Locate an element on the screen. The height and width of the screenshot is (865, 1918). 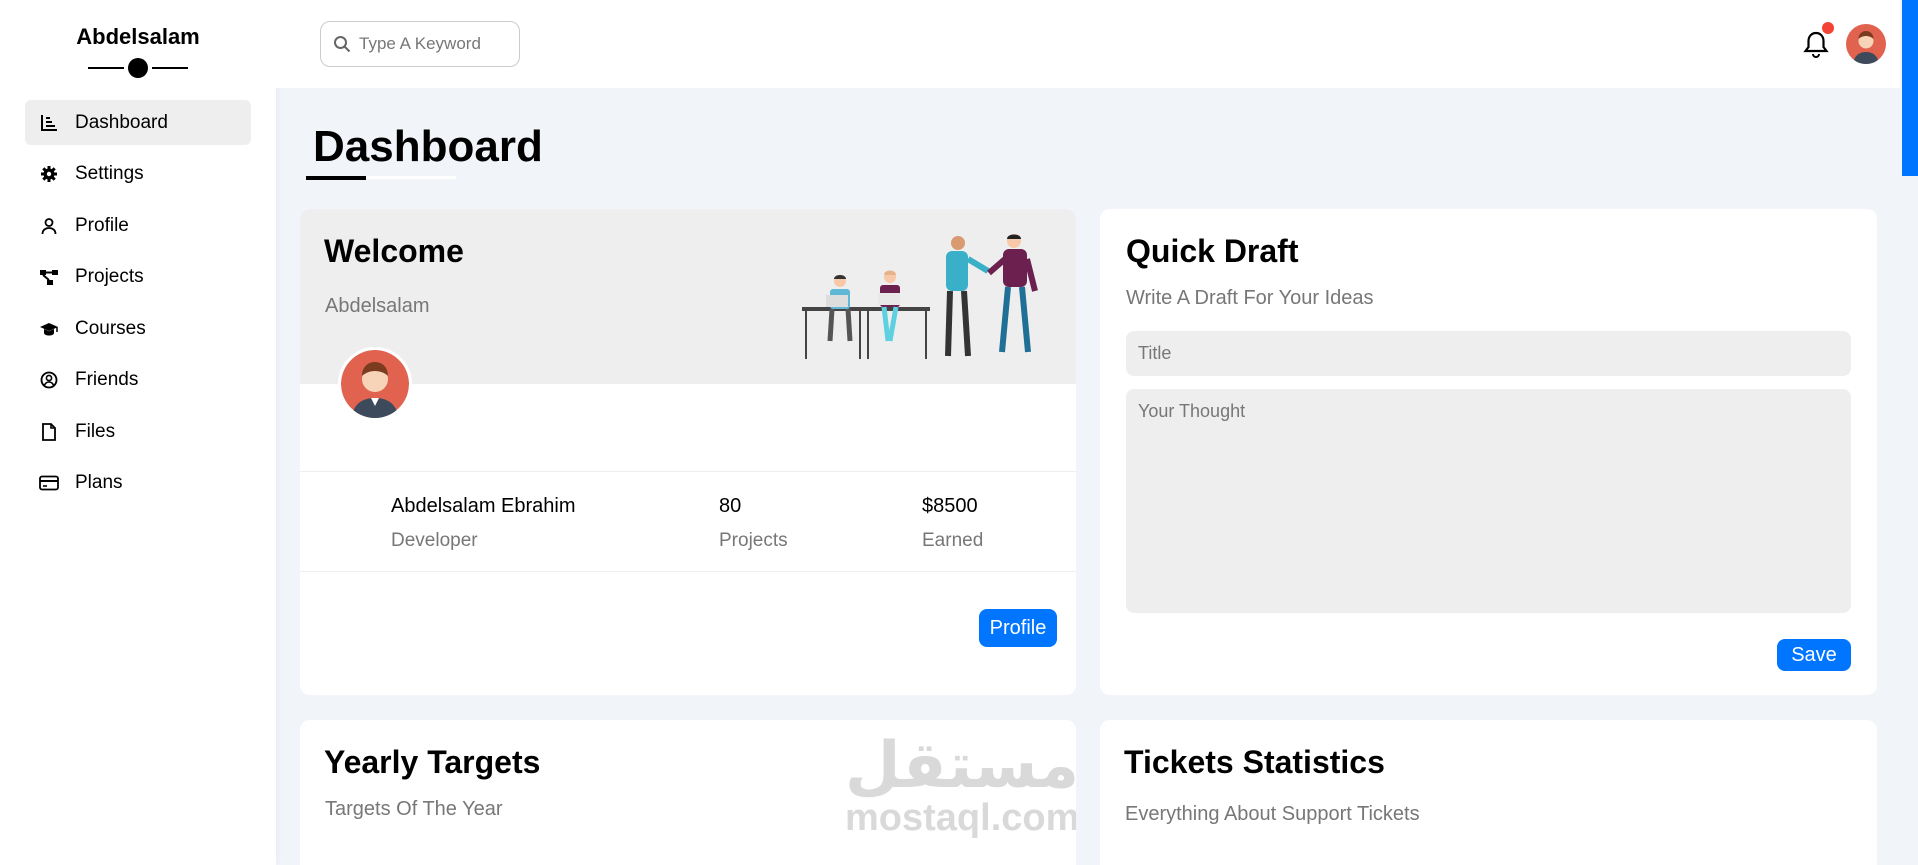
watermark-latin: mostaql.com is located at coordinates (960, 818).